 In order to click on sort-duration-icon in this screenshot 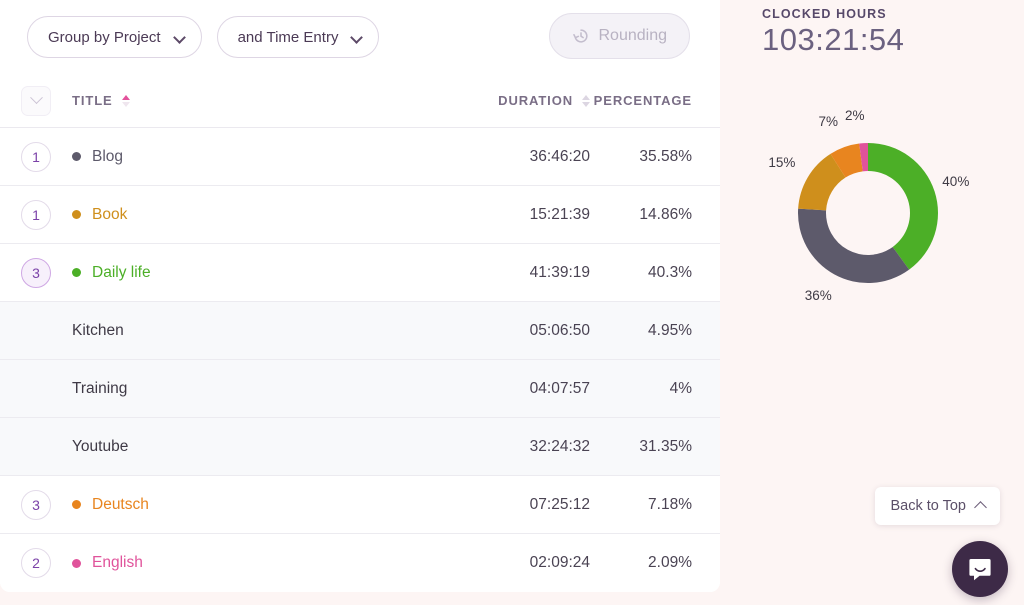, I will do `click(586, 100)`.